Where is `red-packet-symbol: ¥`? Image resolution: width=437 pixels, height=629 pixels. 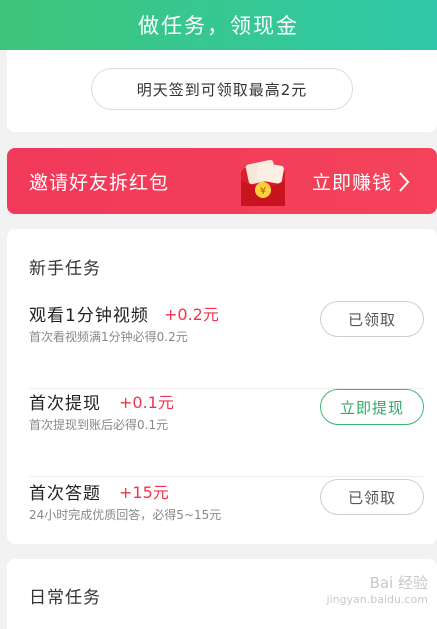
red-packet-symbol: ¥ is located at coordinates (263, 191).